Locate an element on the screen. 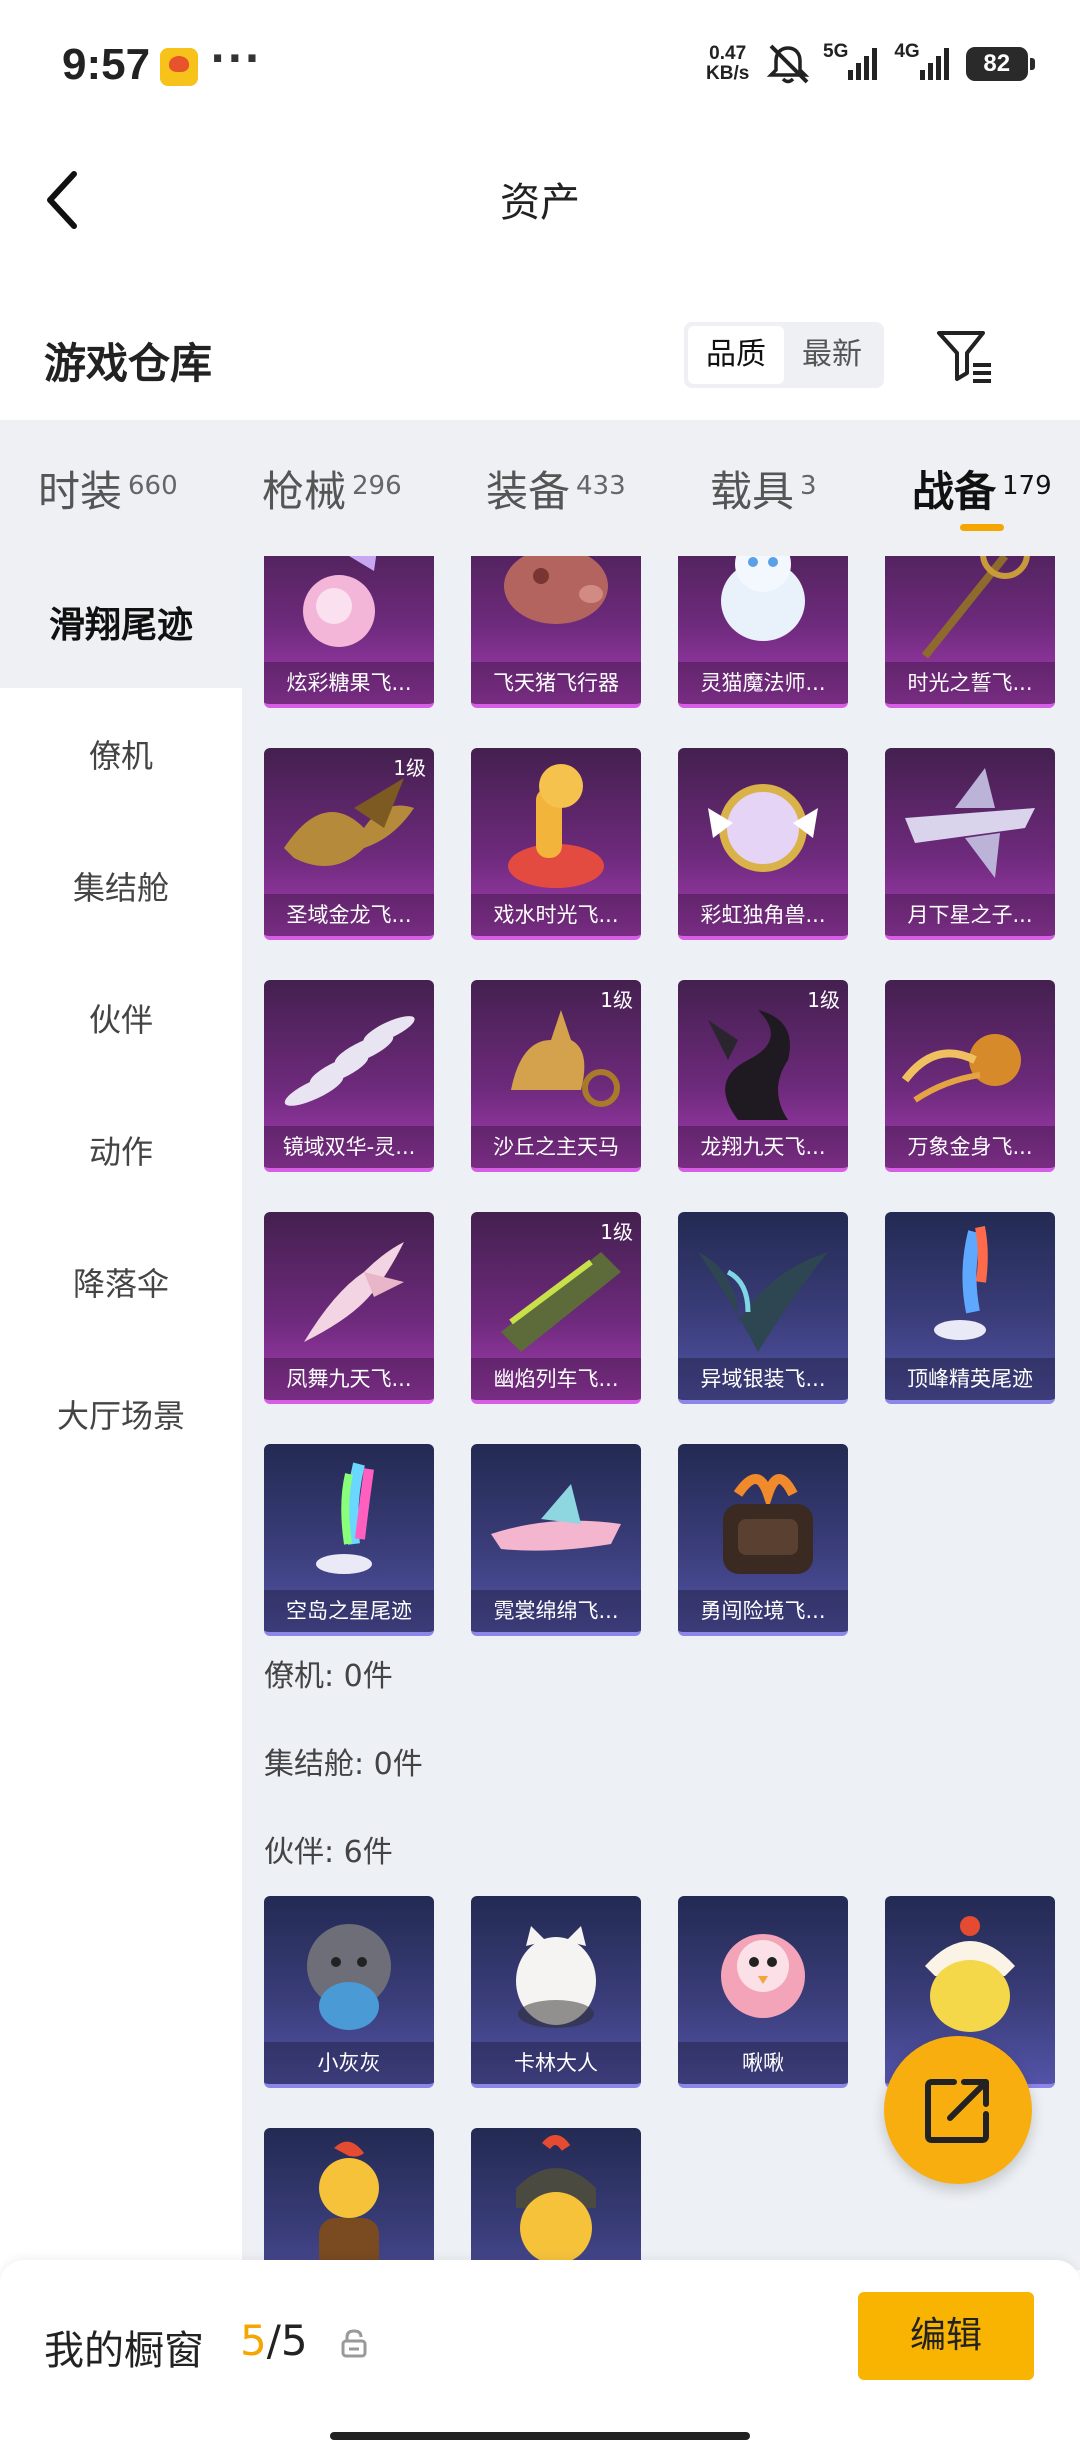  sidebar-item-parachute: 降落伞 is located at coordinates (121, 1282).